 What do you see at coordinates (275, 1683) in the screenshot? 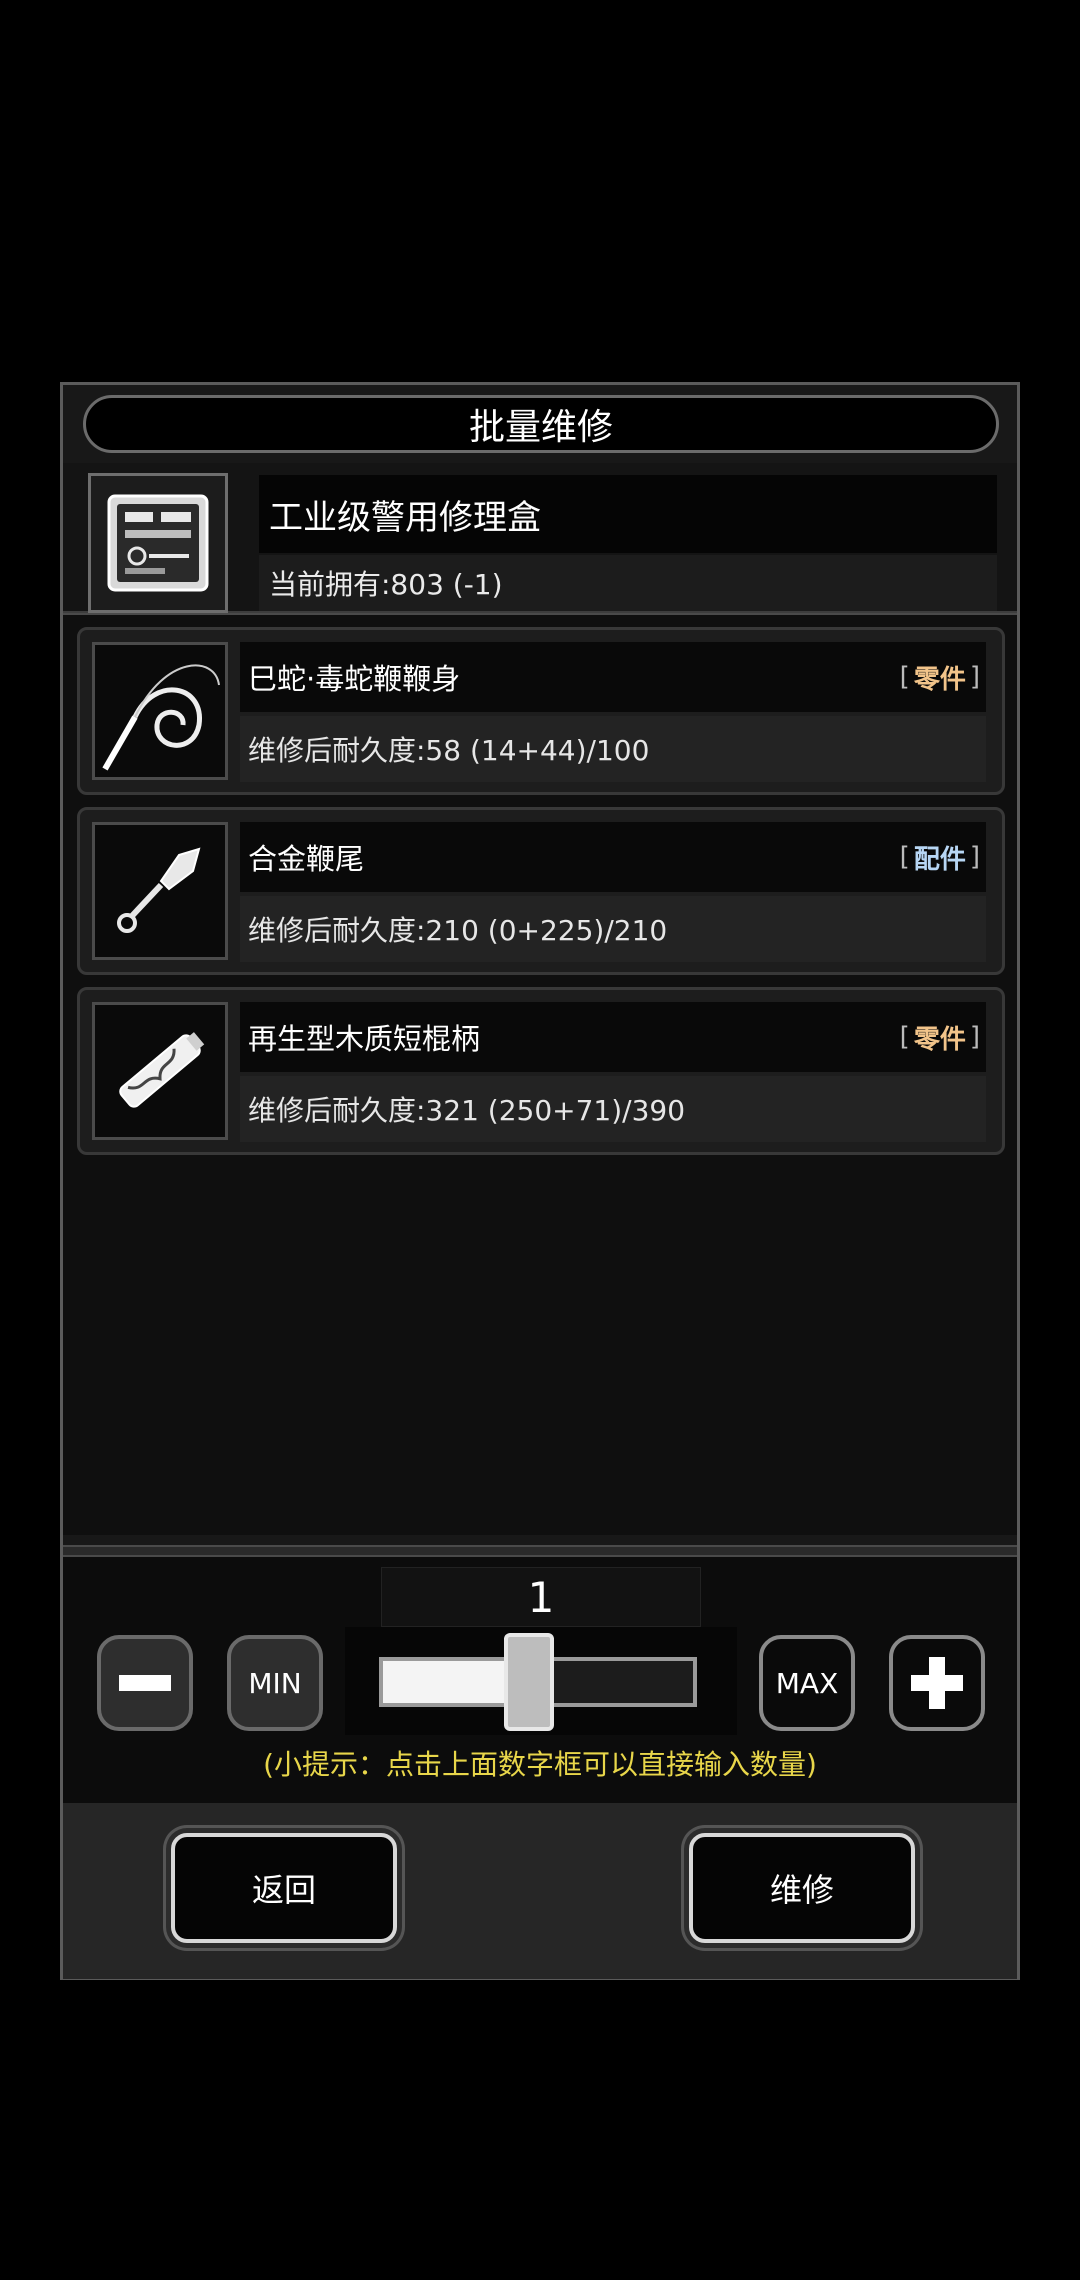
I see `min-button: MIN` at bounding box center [275, 1683].